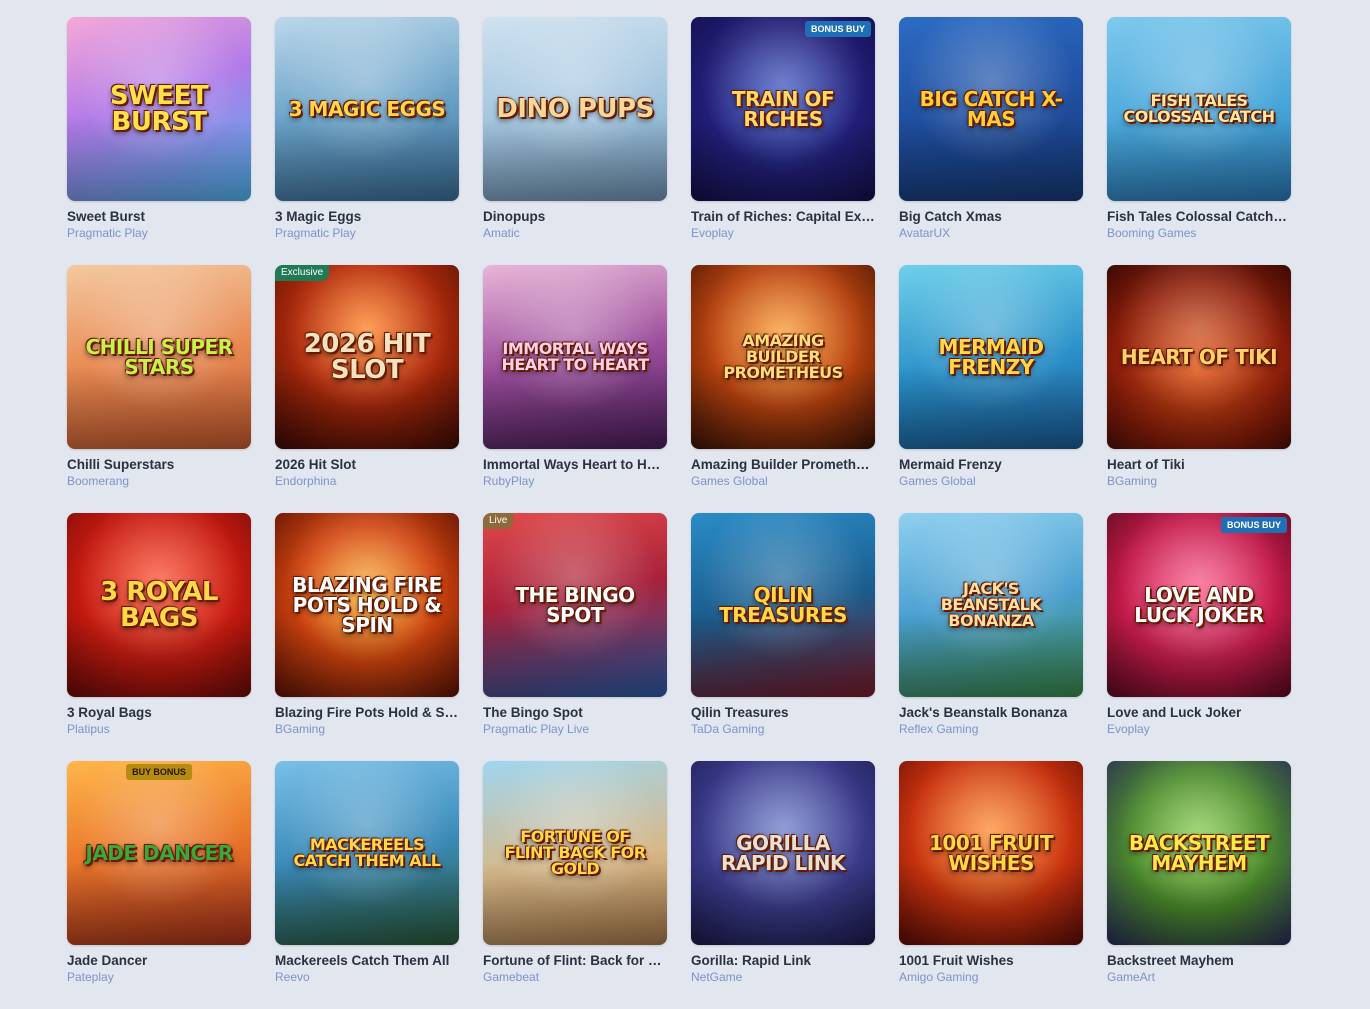 The image size is (1370, 1009). What do you see at coordinates (991, 729) in the screenshot?
I see `game-provider: Reflex Gaming` at bounding box center [991, 729].